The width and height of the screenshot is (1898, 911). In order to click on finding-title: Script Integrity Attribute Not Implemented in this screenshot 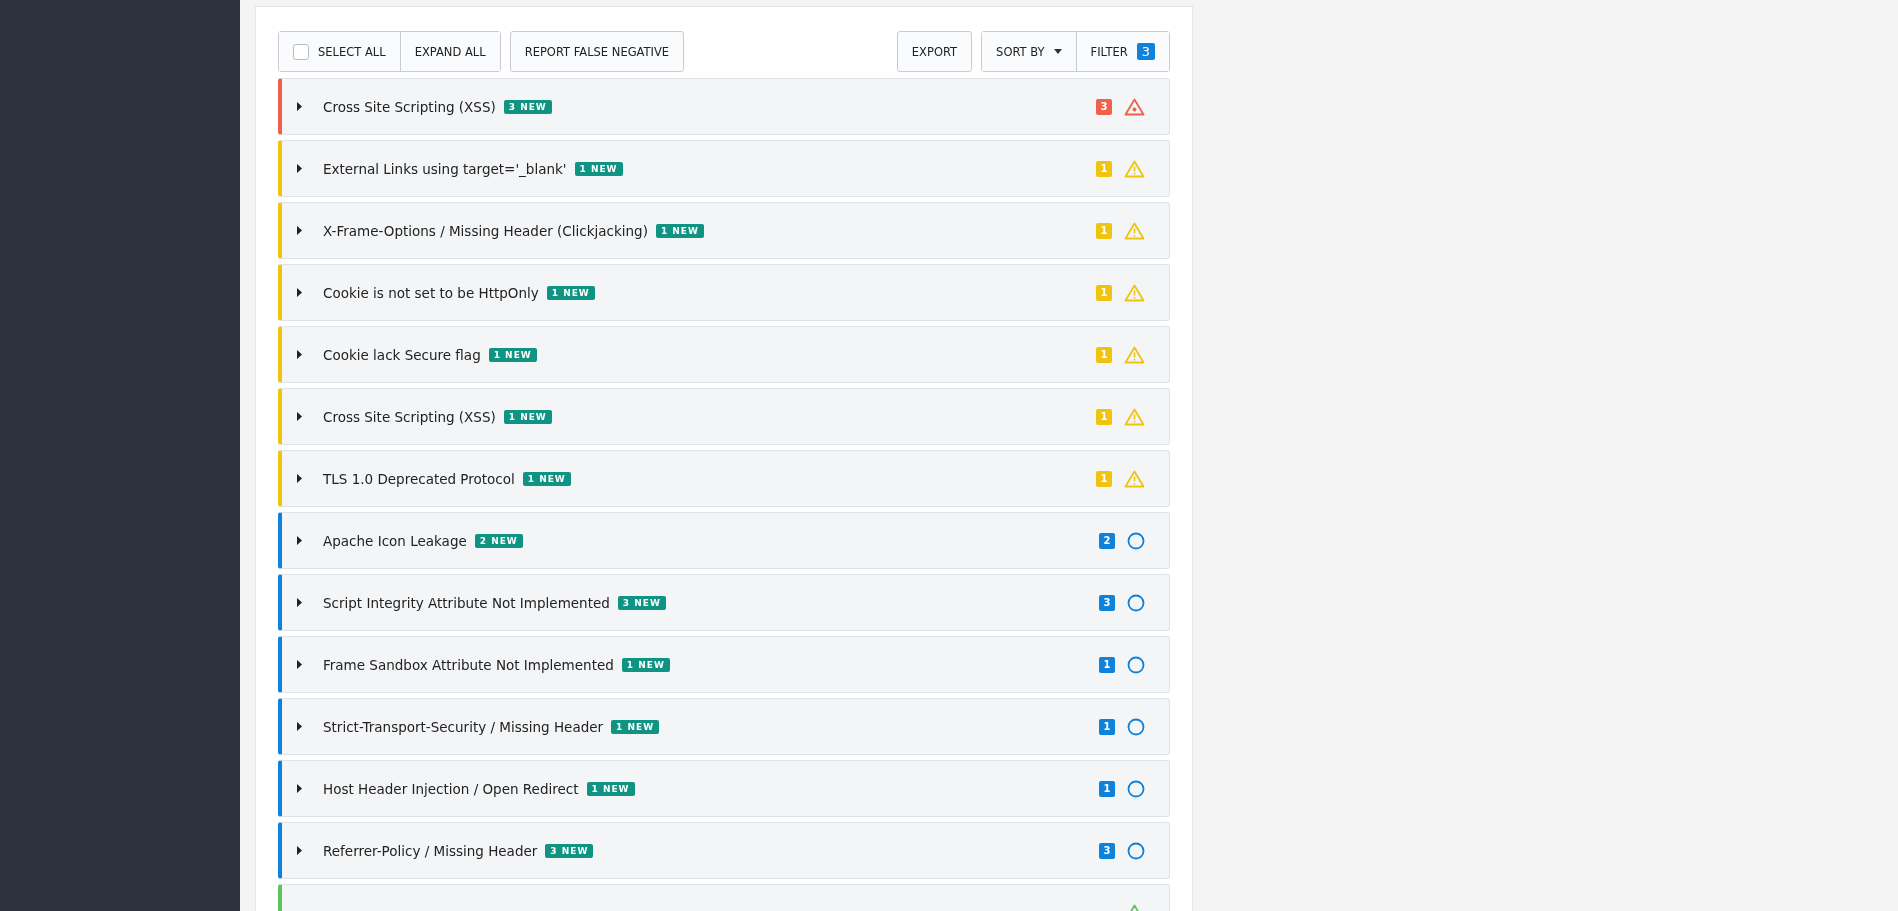, I will do `click(466, 602)`.